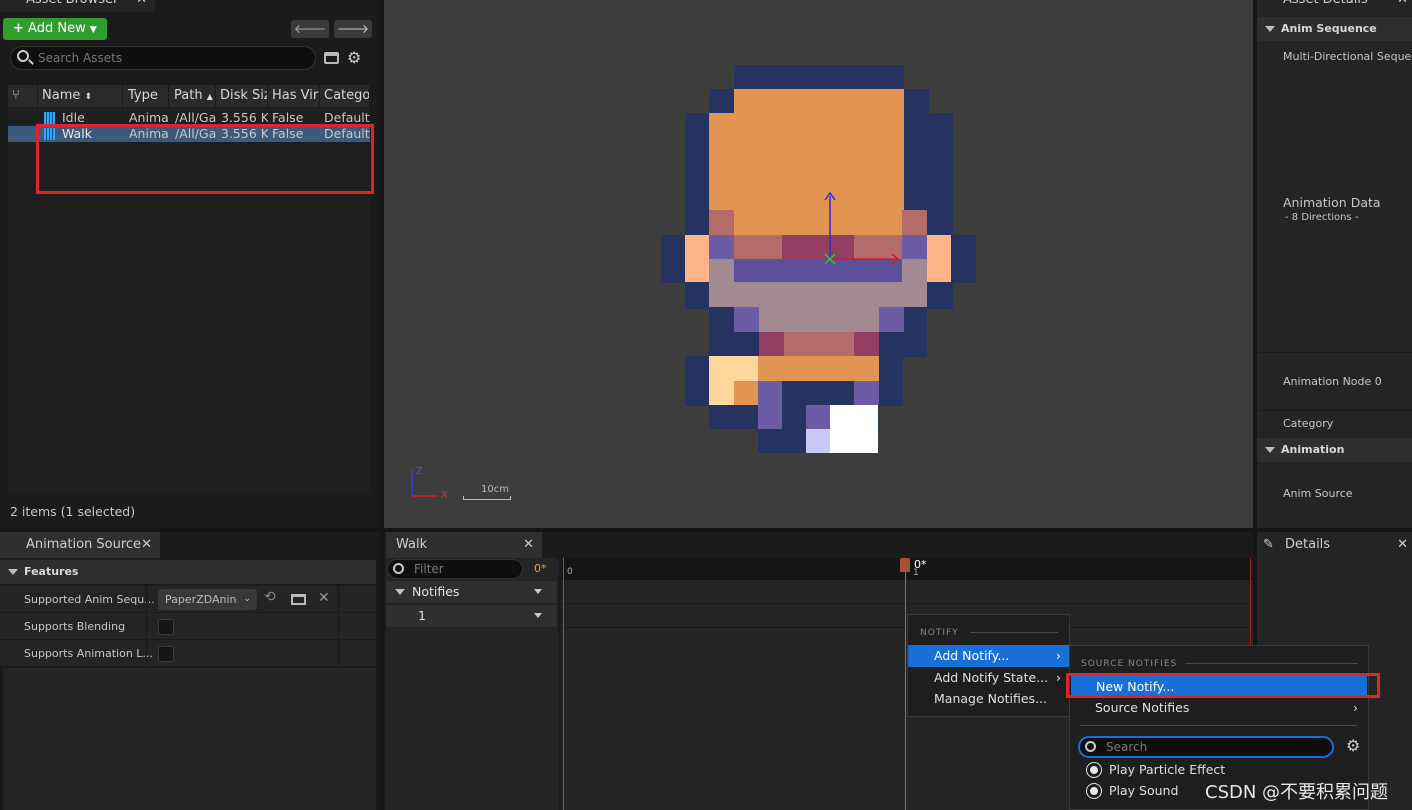  What do you see at coordinates (298, 599) in the screenshot?
I see `browse-folder-icon` at bounding box center [298, 599].